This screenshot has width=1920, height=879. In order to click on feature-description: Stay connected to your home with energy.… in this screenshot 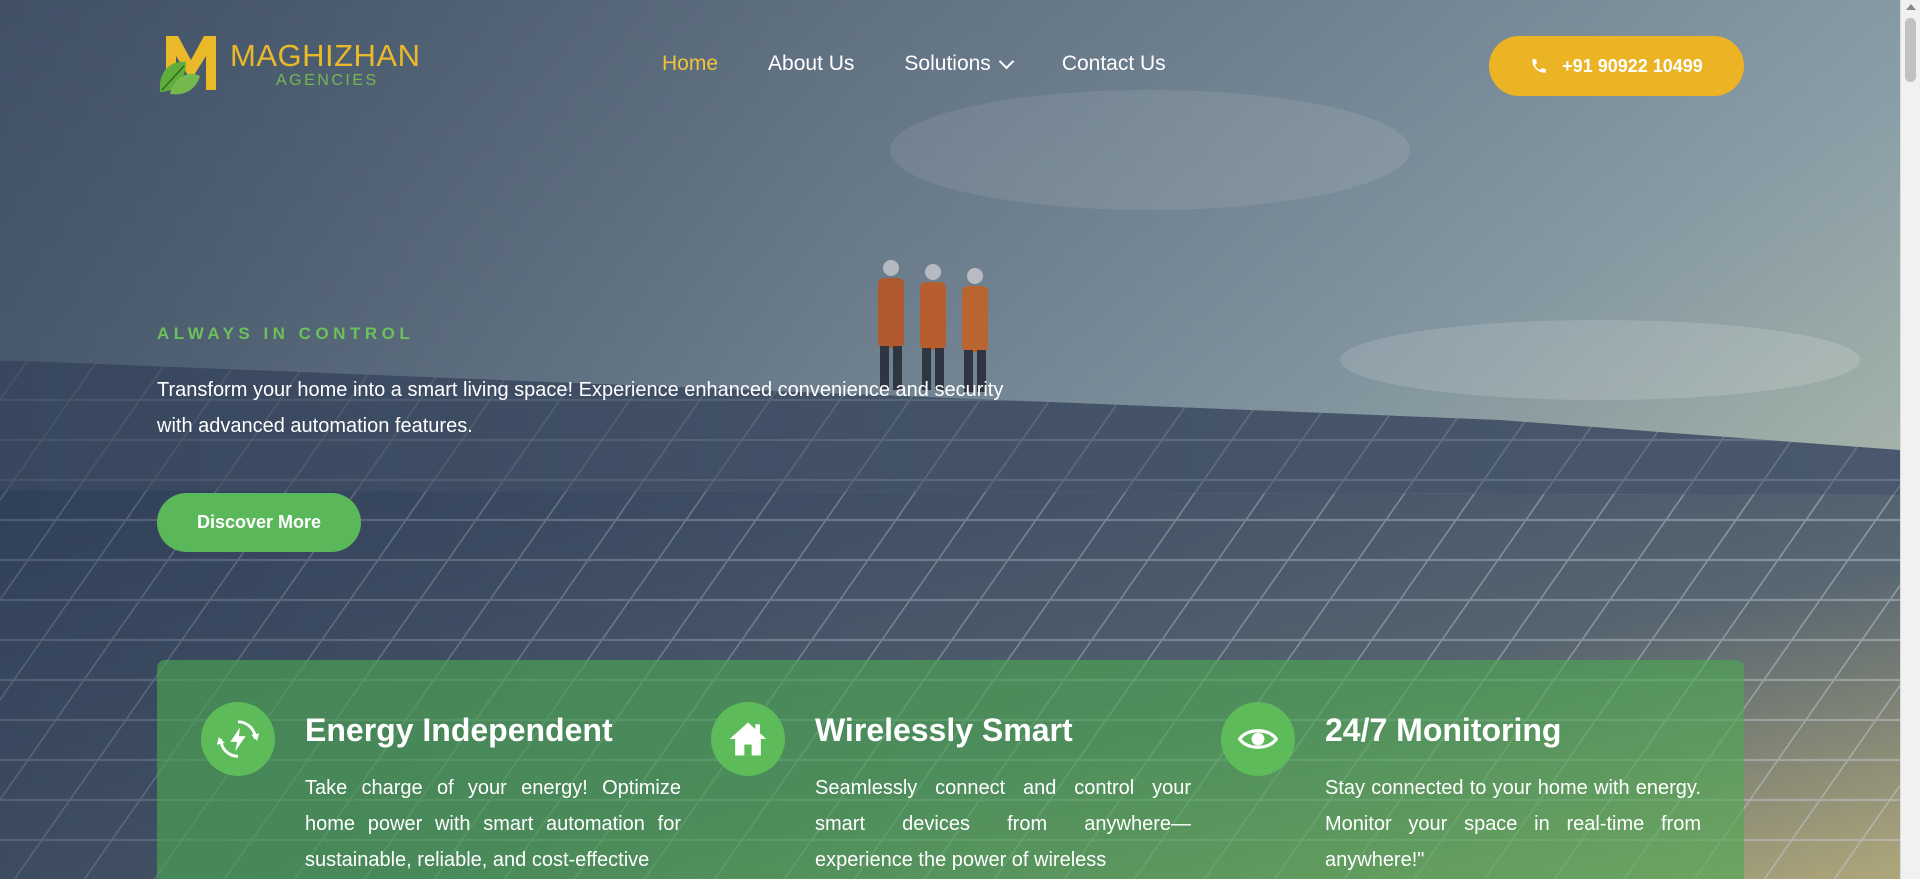, I will do `click(1513, 824)`.